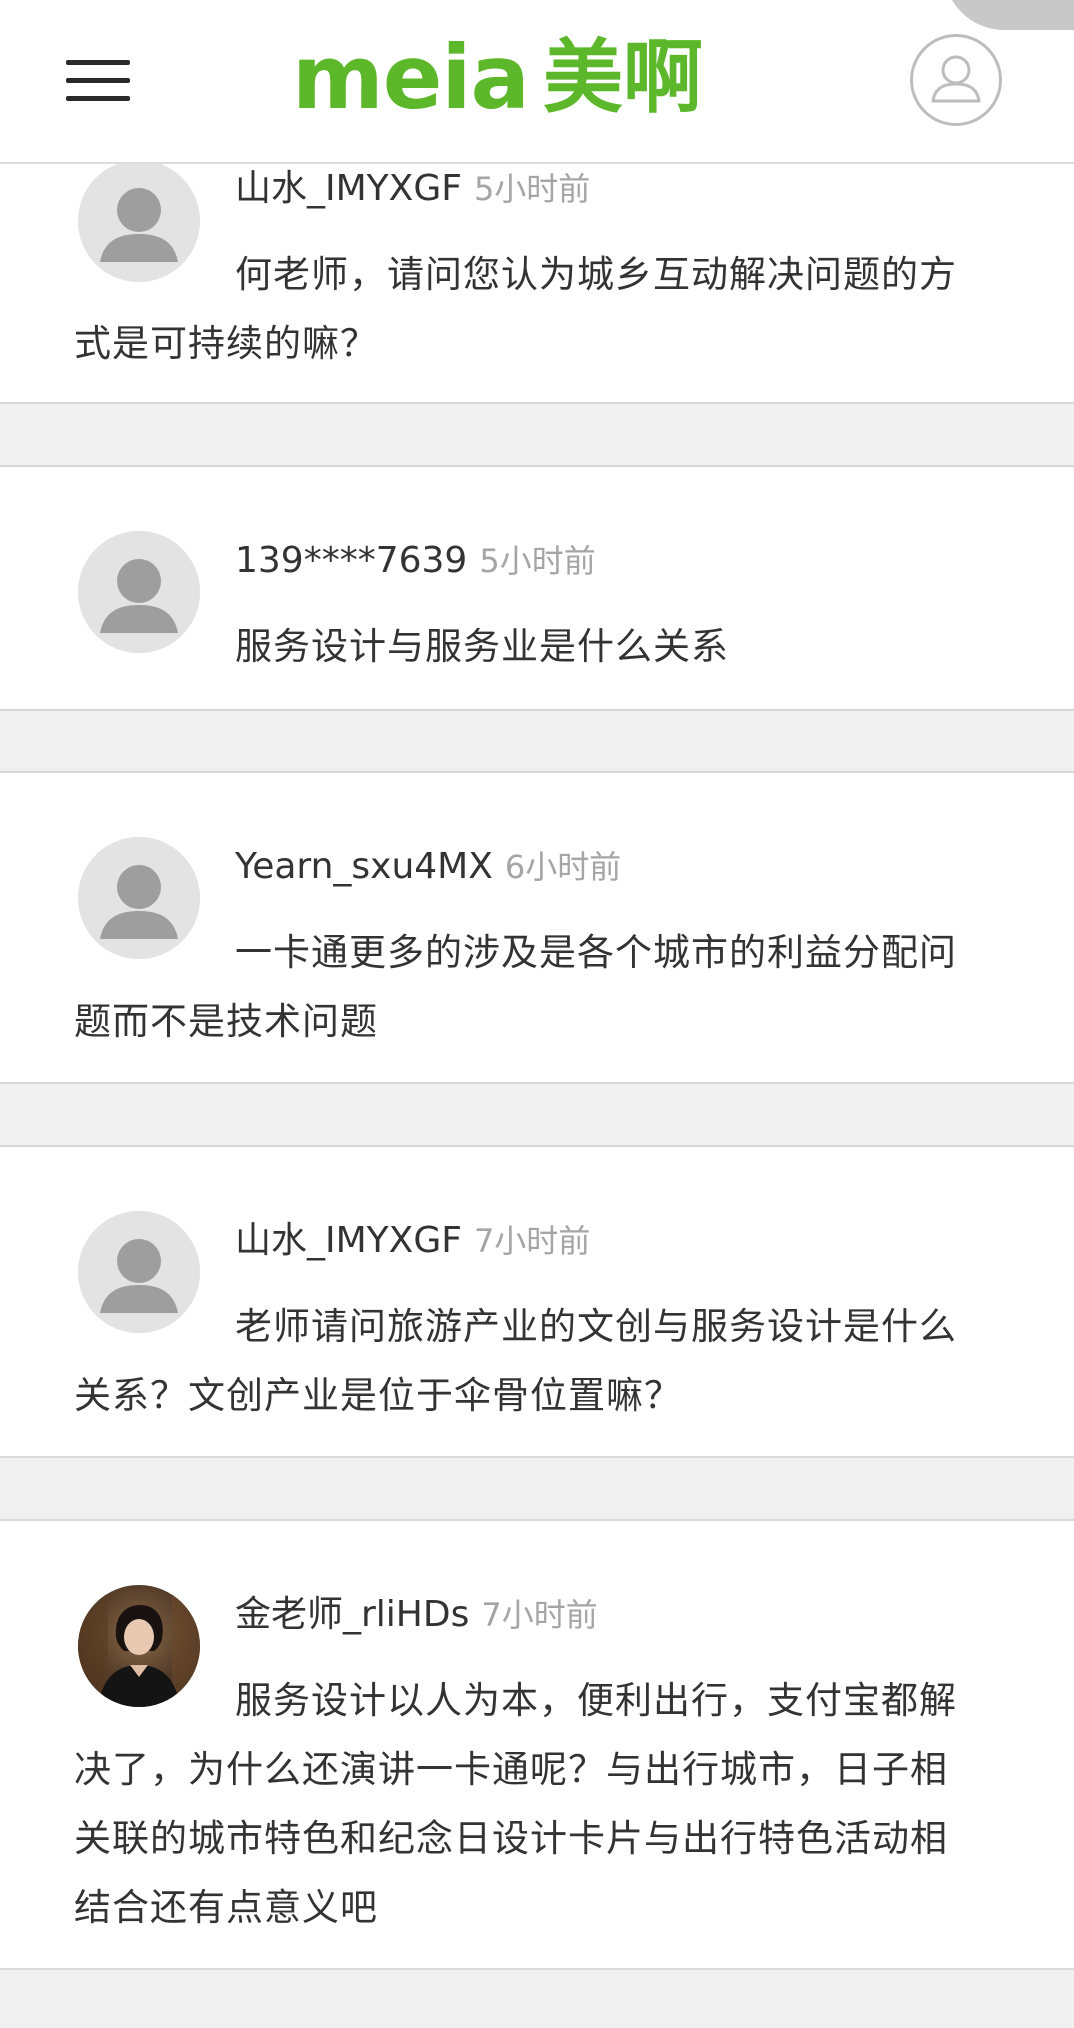 This screenshot has height=2028, width=1074. I want to click on comment-username: Yearn_sxu4MX, so click(364, 866).